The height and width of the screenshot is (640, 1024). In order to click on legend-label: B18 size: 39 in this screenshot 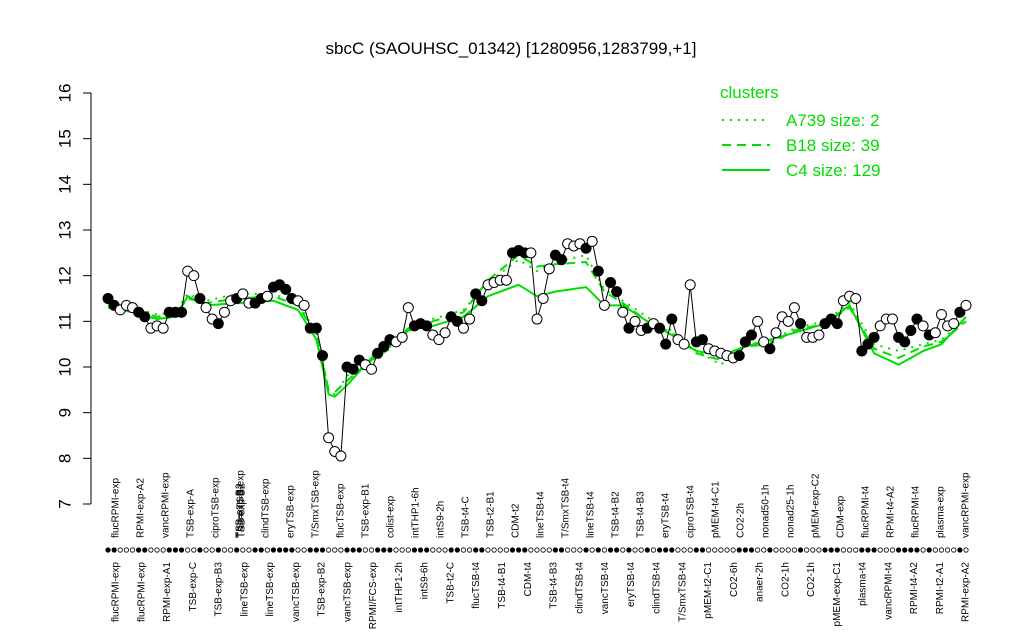, I will do `click(833, 145)`.